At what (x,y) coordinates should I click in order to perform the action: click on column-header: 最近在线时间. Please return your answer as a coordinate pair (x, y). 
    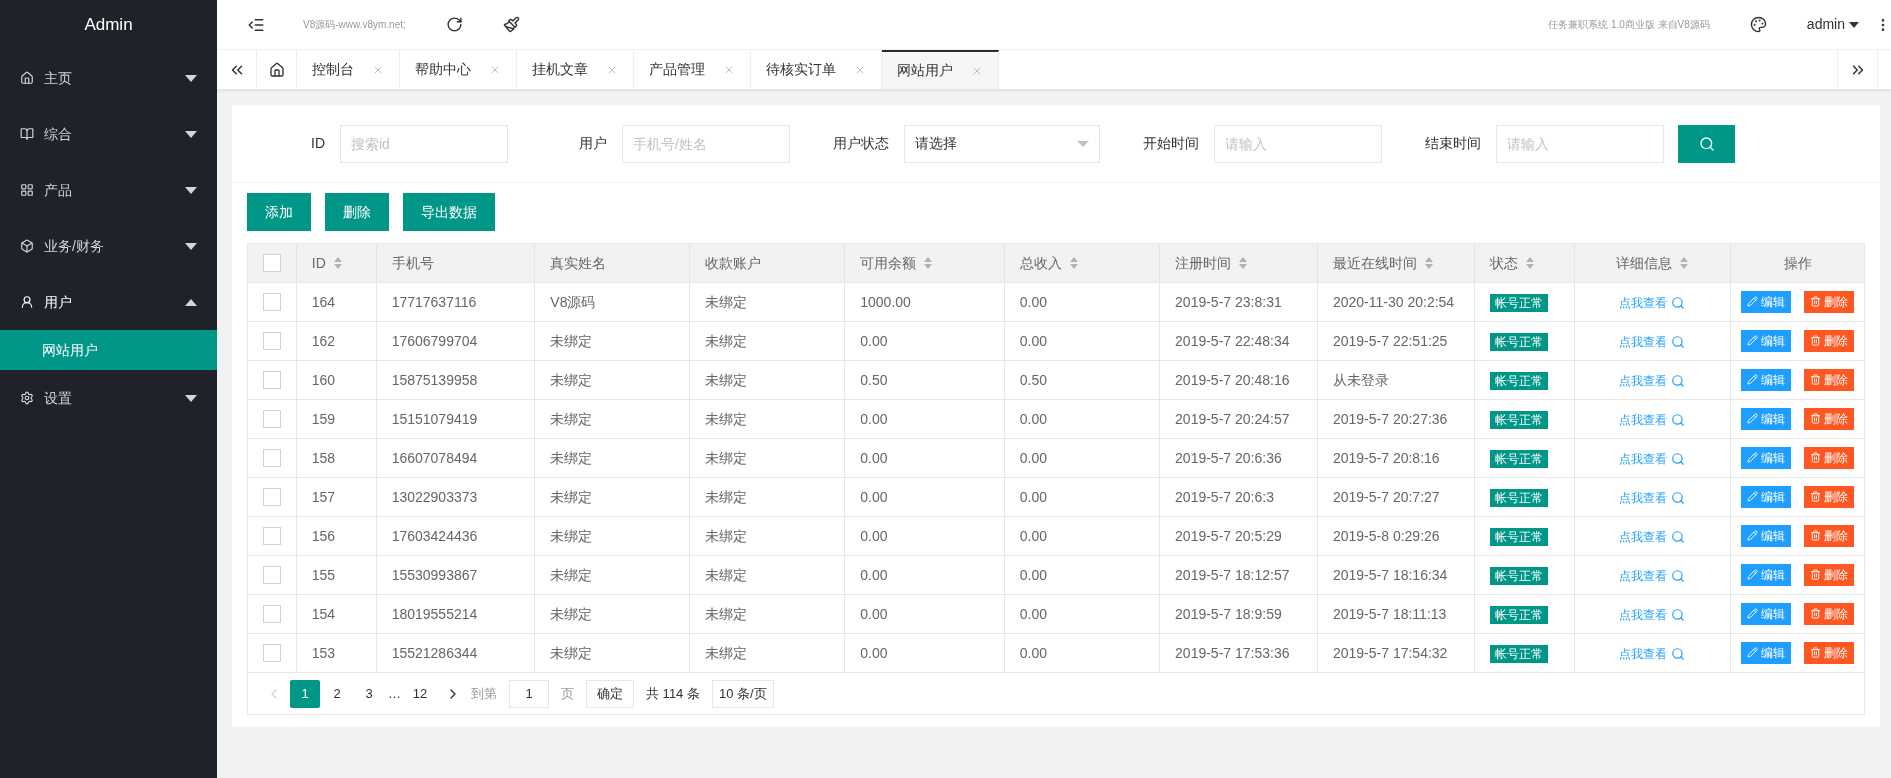
    Looking at the image, I should click on (1374, 263).